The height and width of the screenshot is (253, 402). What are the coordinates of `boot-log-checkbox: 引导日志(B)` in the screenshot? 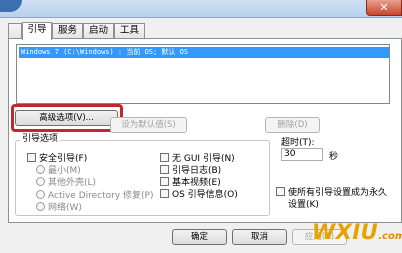 It's located at (190, 170).